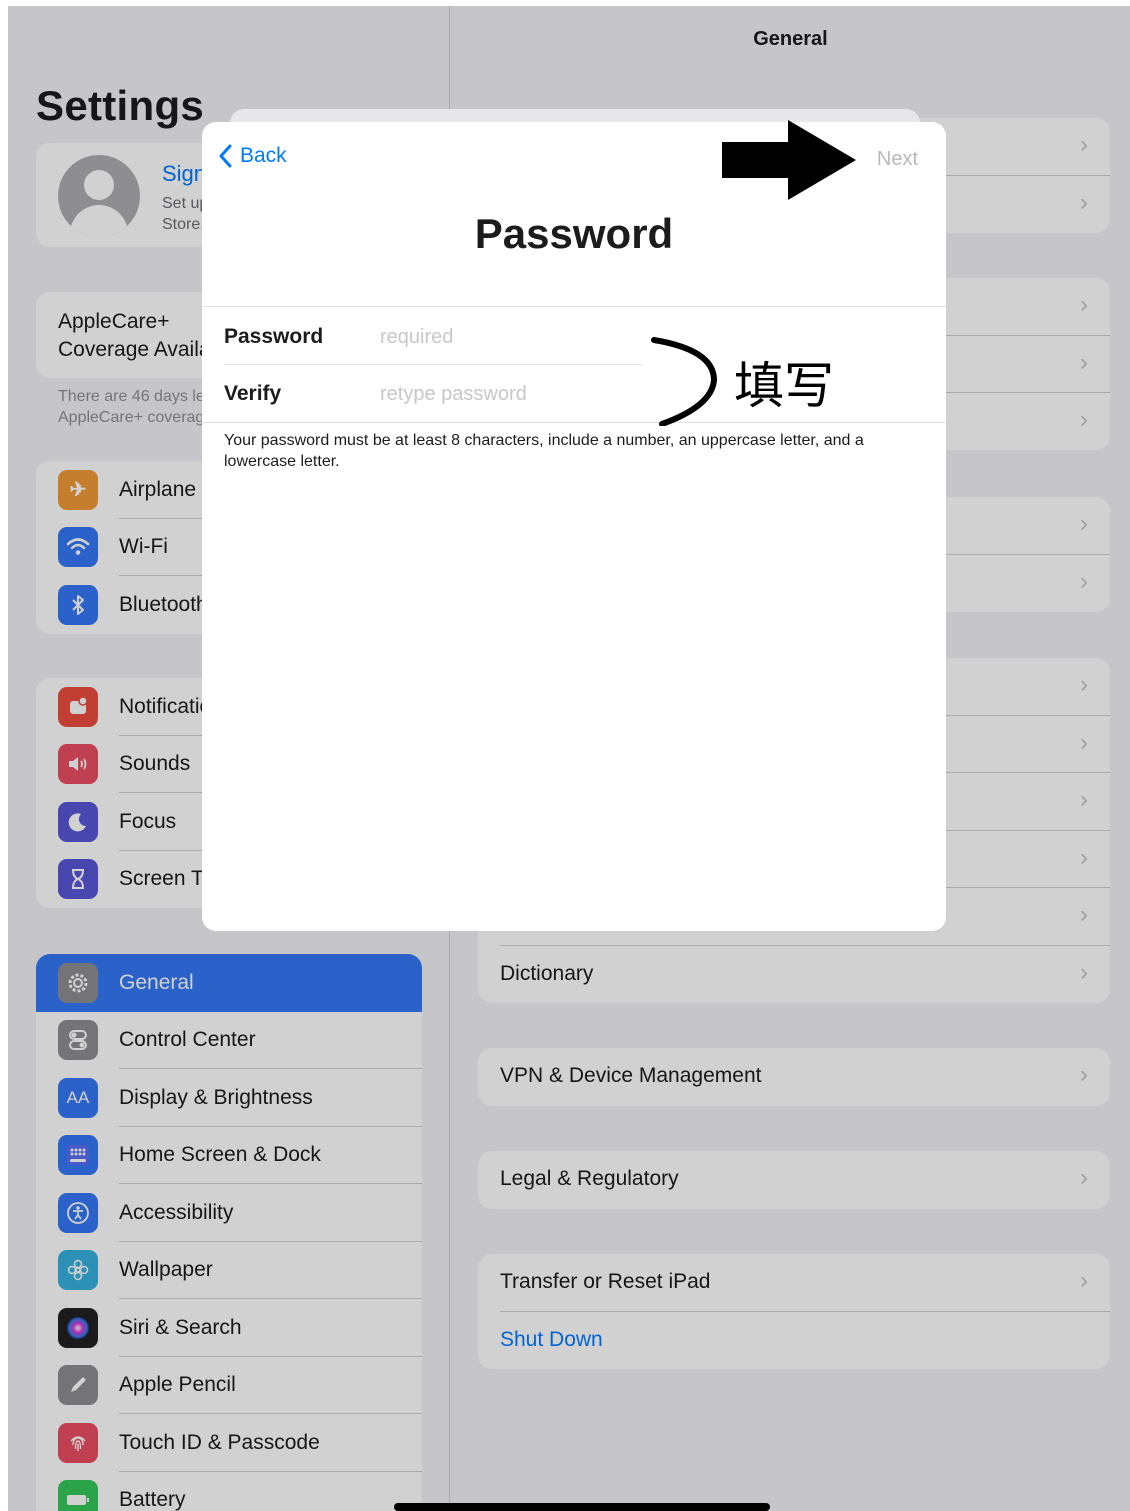  Describe the element at coordinates (684, 381) in the screenshot. I see `annotation-bracket-icon` at that location.